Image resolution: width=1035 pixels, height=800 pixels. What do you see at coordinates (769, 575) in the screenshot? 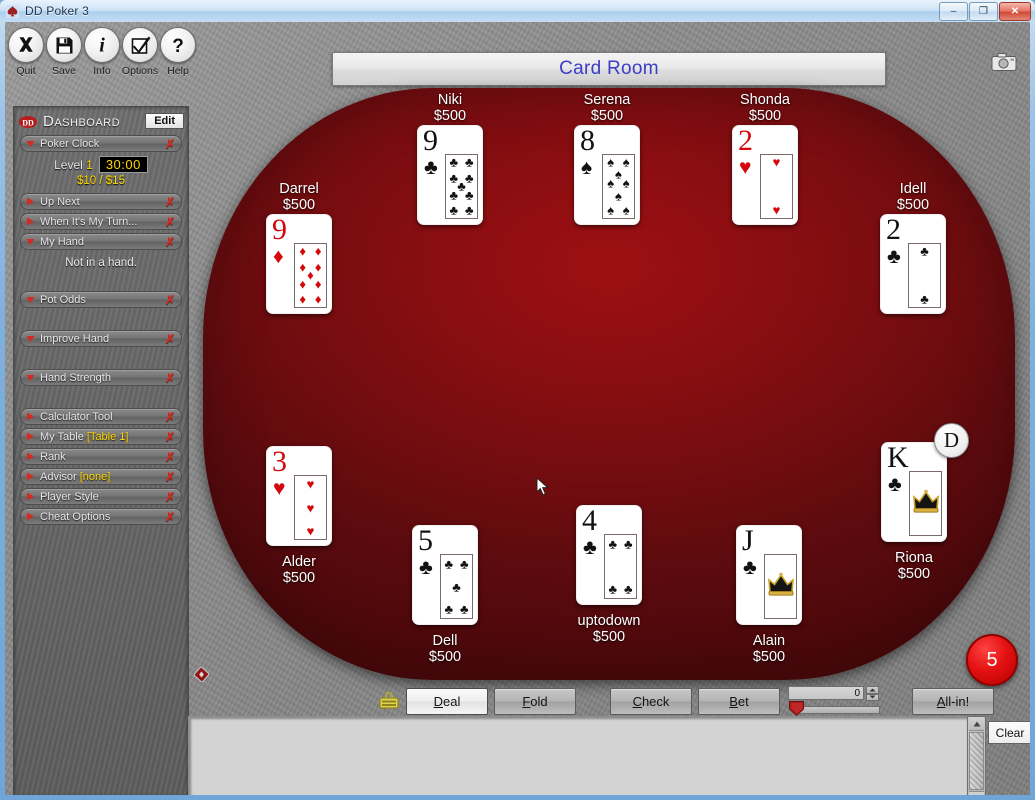
I see `player-card: J ♣` at bounding box center [769, 575].